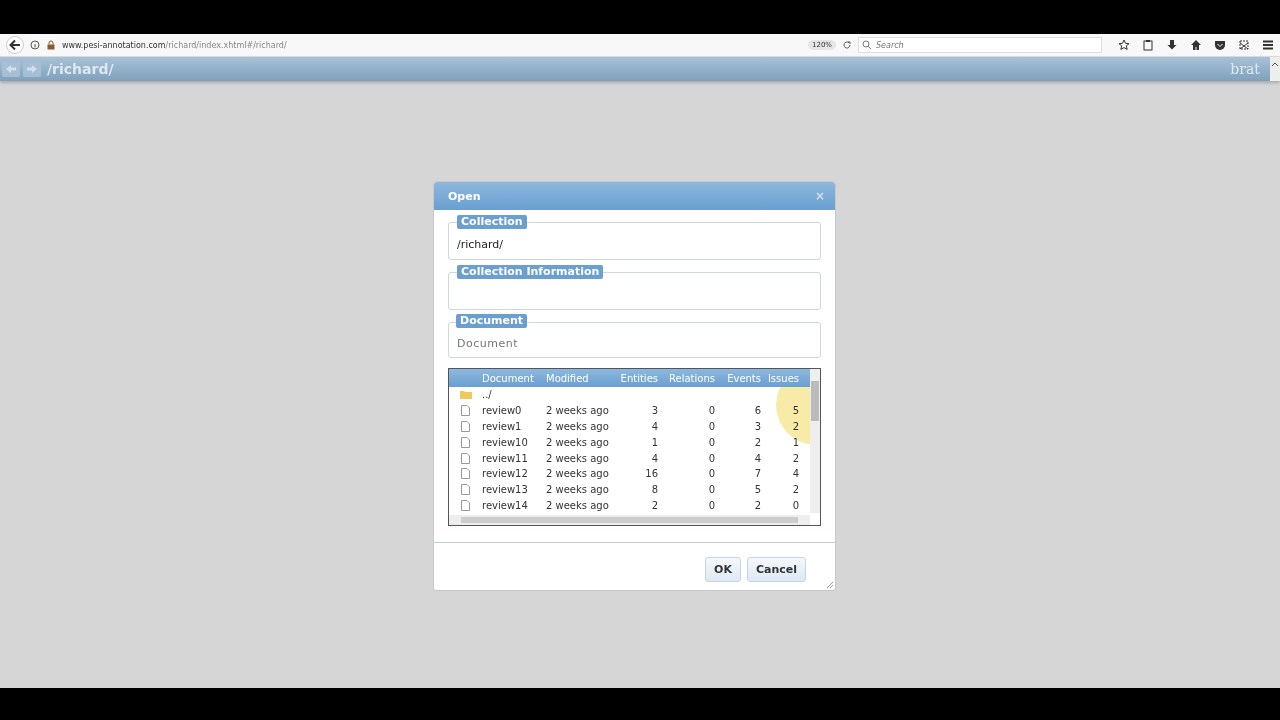 This screenshot has width=1280, height=720. I want to click on collection-path: /richard/, so click(80, 69).